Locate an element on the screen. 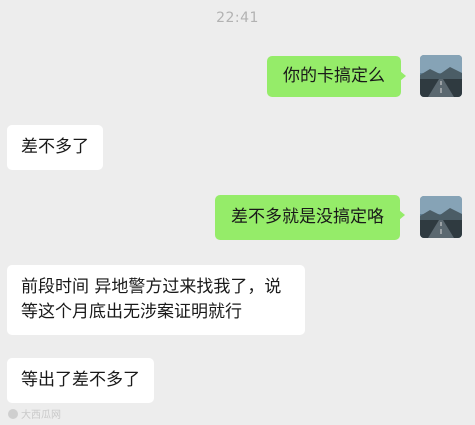 The image size is (475, 425). message-text-line: 等这个月底出无涉案证明就行 is located at coordinates (131, 312).